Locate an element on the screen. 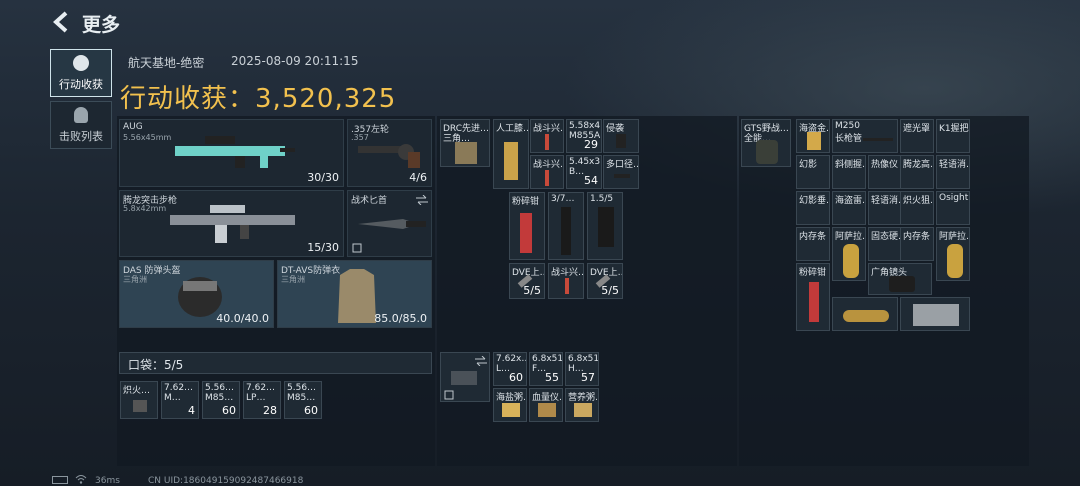 This screenshot has height=486, width=1080. metal-plate-icon is located at coordinates (936, 315).